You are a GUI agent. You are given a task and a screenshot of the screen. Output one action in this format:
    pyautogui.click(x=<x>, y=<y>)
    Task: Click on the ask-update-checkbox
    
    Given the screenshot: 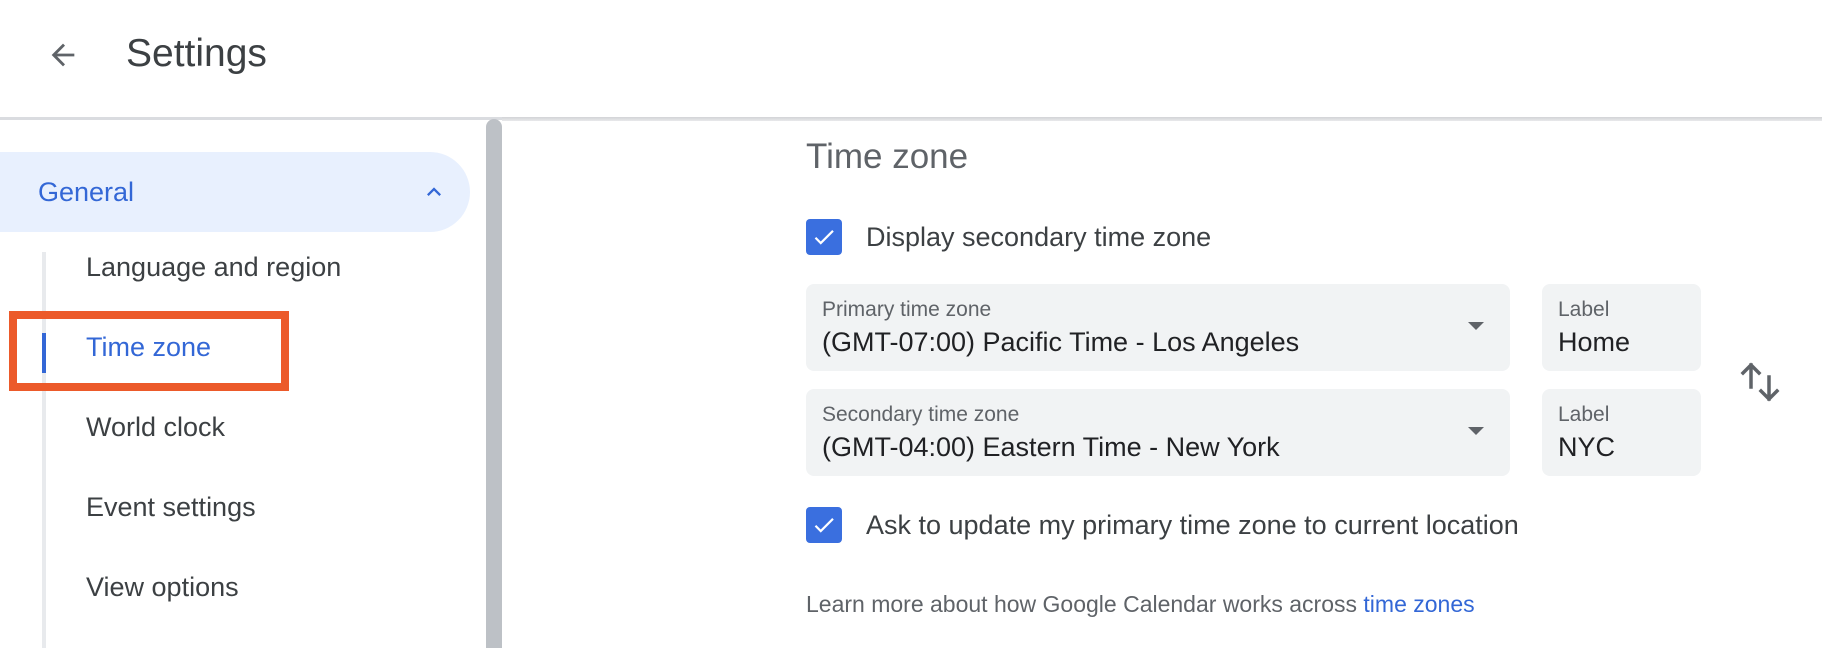 What is the action you would take?
    pyautogui.click(x=824, y=525)
    